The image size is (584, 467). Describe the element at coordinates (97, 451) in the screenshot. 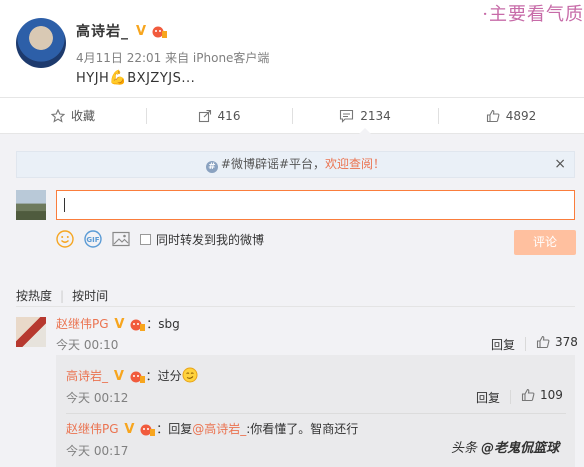

I see `reply-time: 今天 00:17` at that location.